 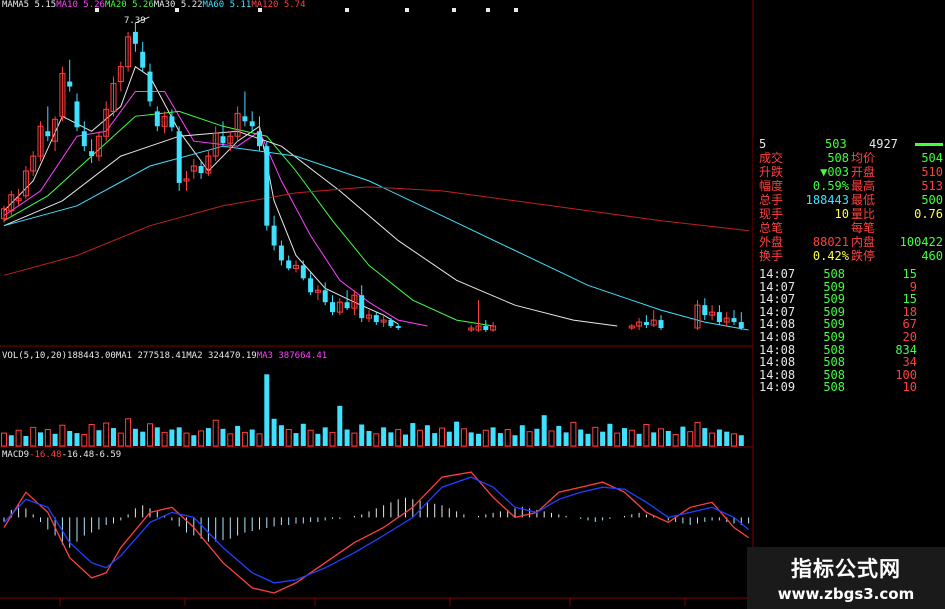 What do you see at coordinates (221, 356) in the screenshot?
I see `legend-item: MA2 324470.19` at bounding box center [221, 356].